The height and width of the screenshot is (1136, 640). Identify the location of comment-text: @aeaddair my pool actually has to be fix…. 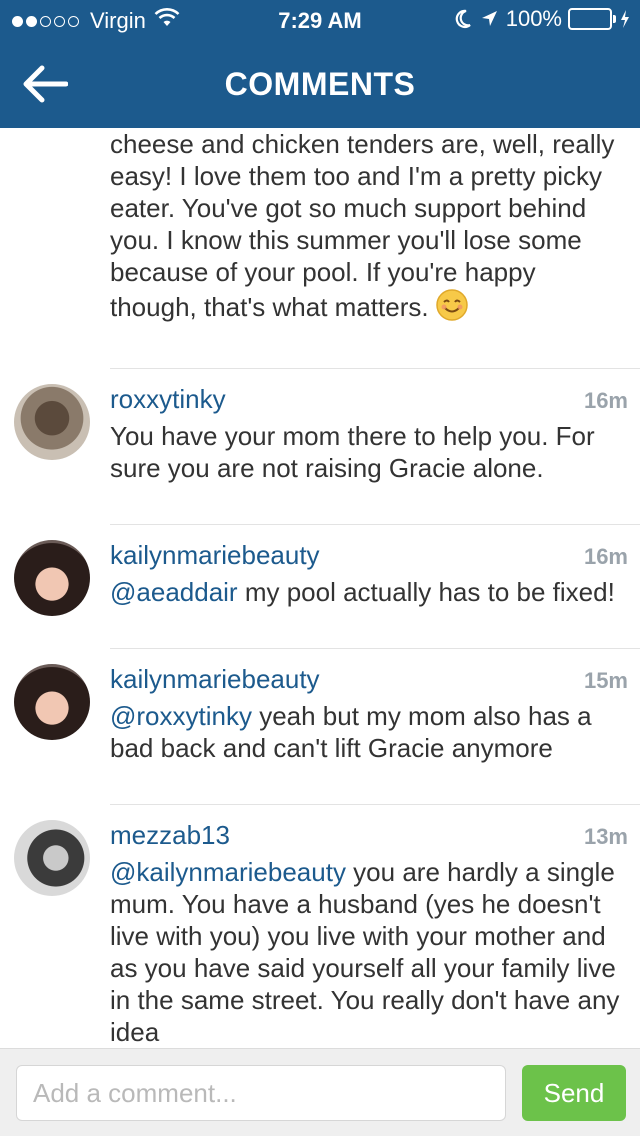
(367, 592).